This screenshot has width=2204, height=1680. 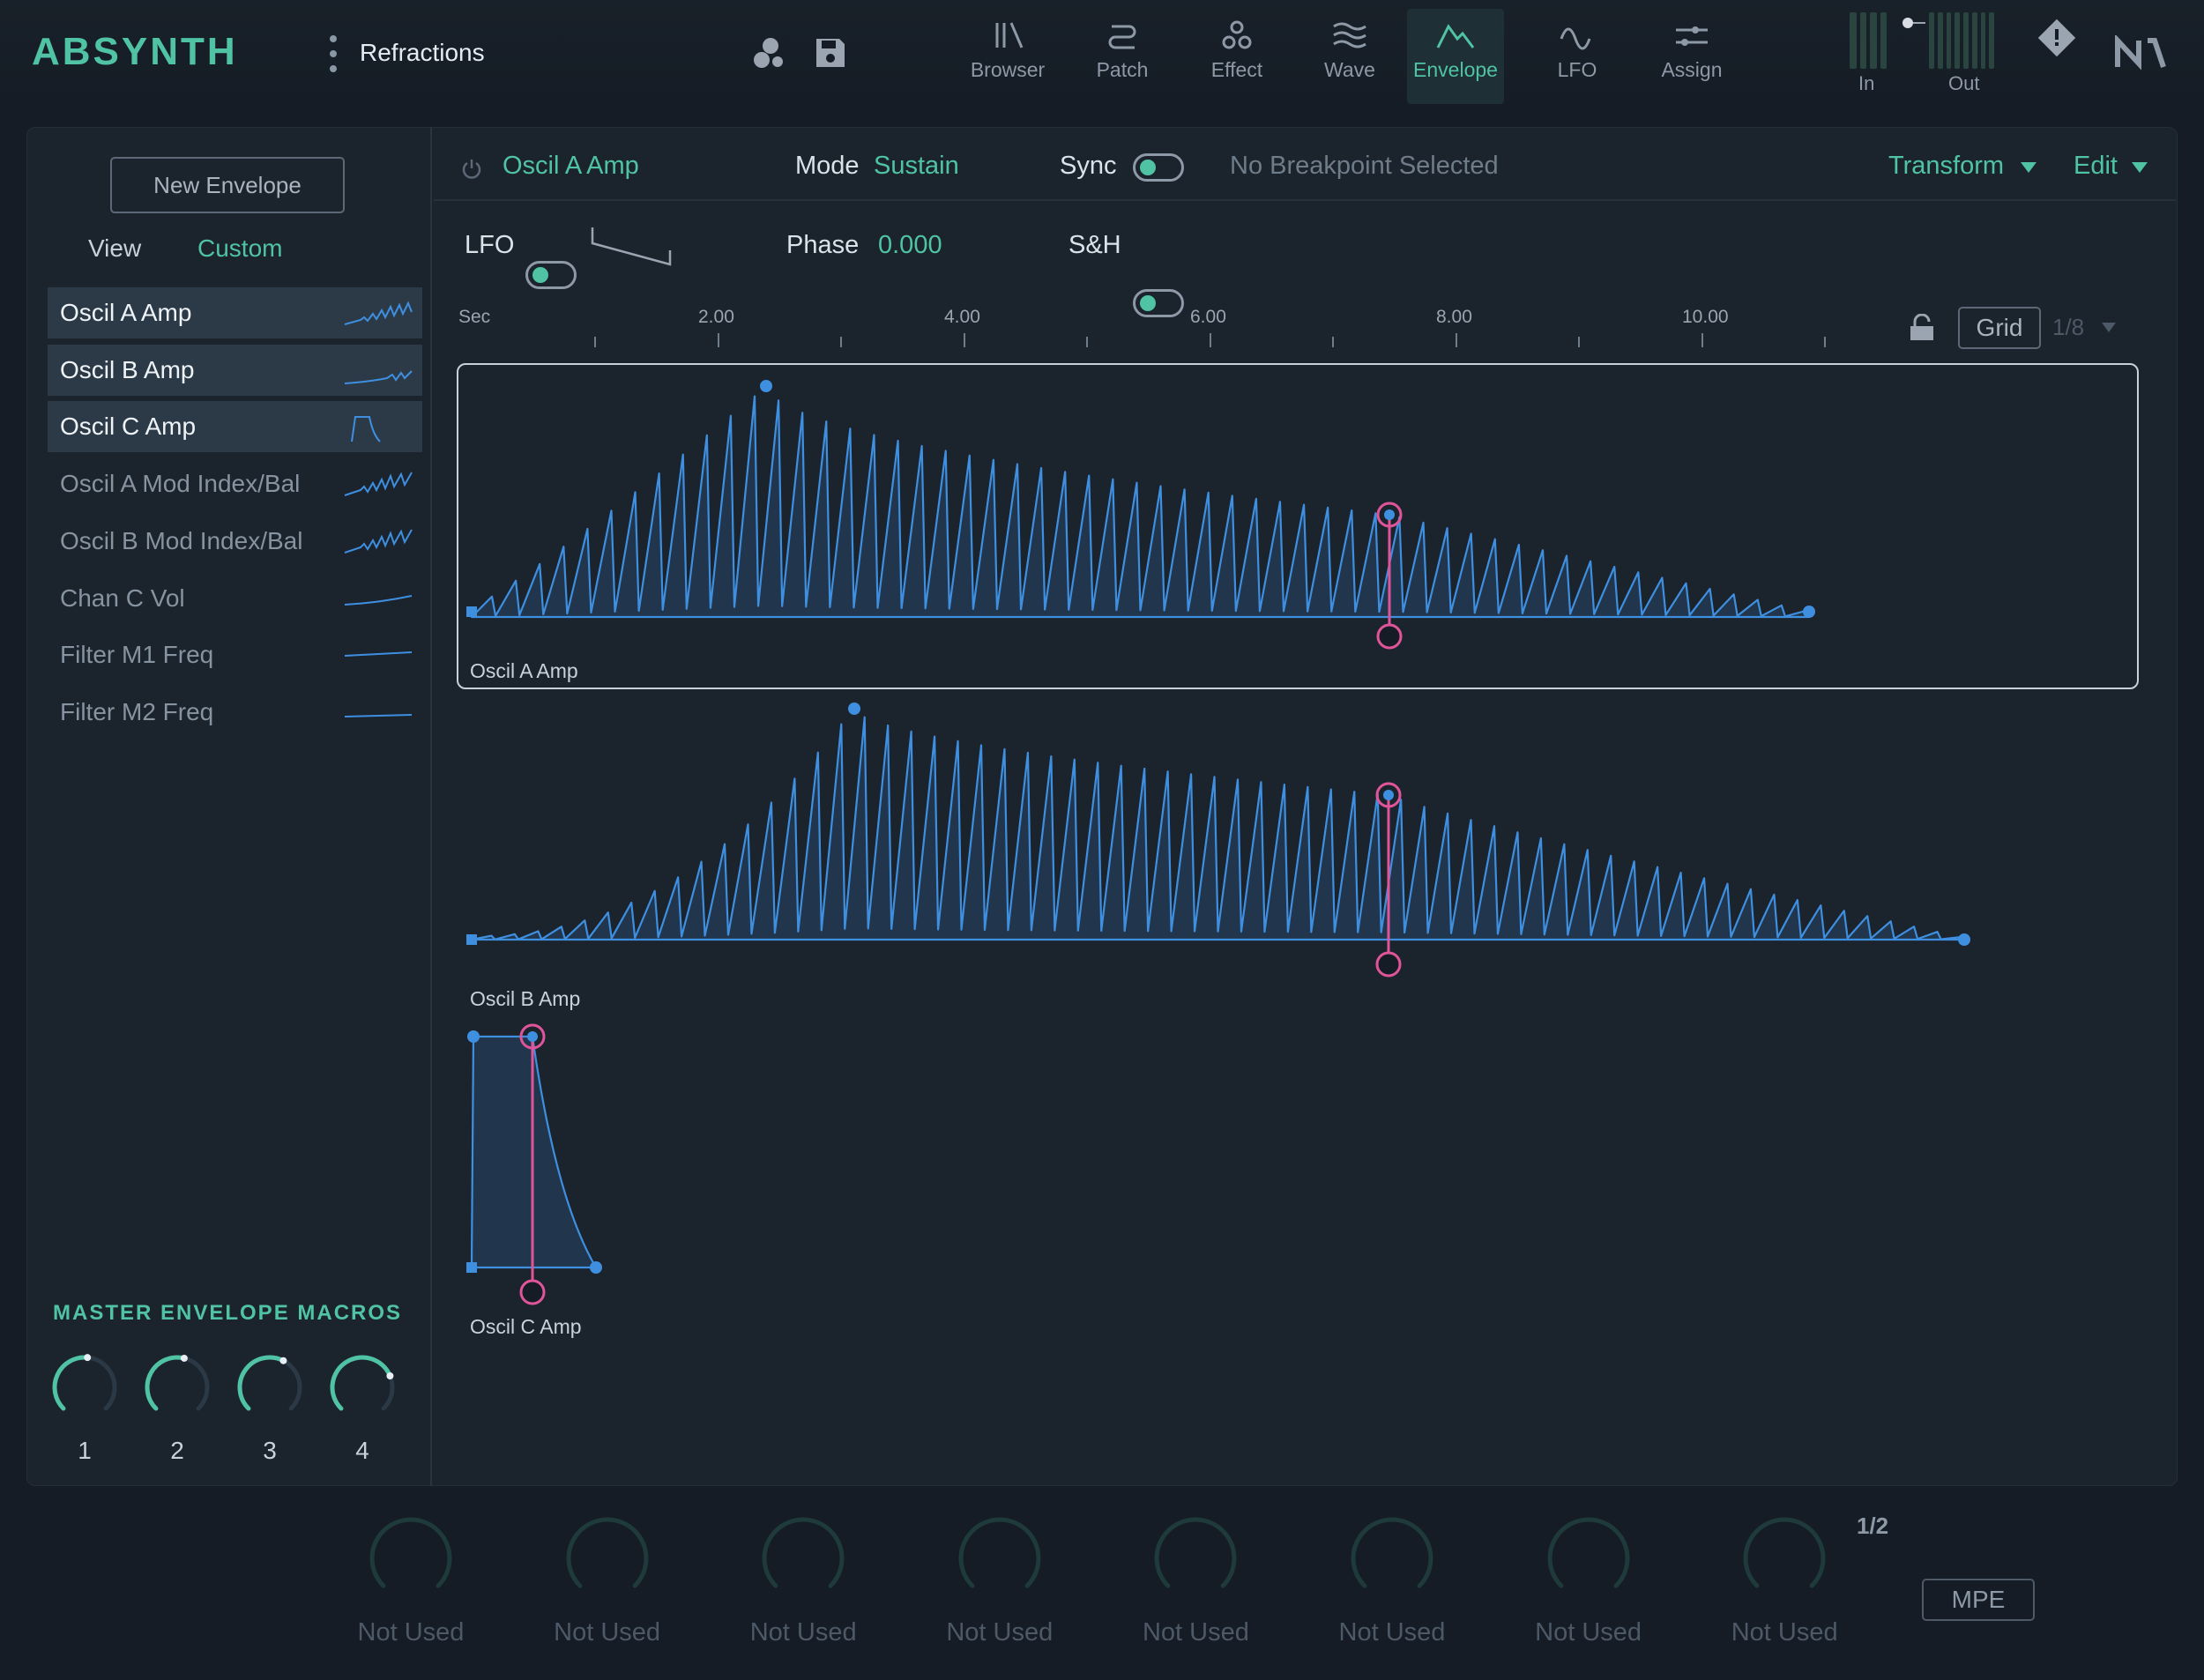 I want to click on grid-button: Grid, so click(x=2000, y=328).